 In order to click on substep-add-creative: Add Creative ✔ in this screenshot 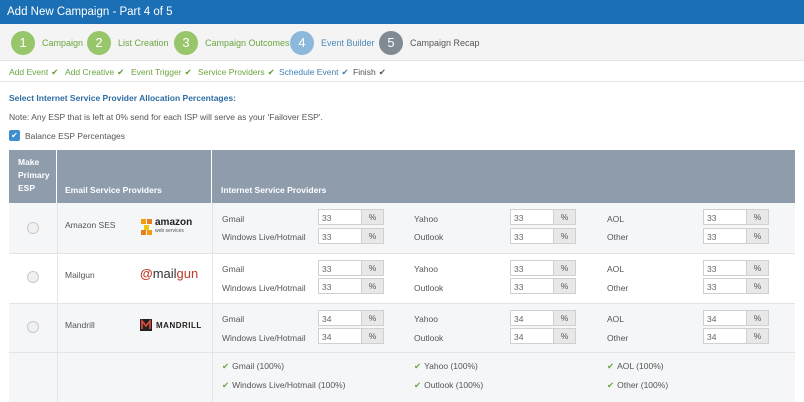, I will do `click(94, 72)`.